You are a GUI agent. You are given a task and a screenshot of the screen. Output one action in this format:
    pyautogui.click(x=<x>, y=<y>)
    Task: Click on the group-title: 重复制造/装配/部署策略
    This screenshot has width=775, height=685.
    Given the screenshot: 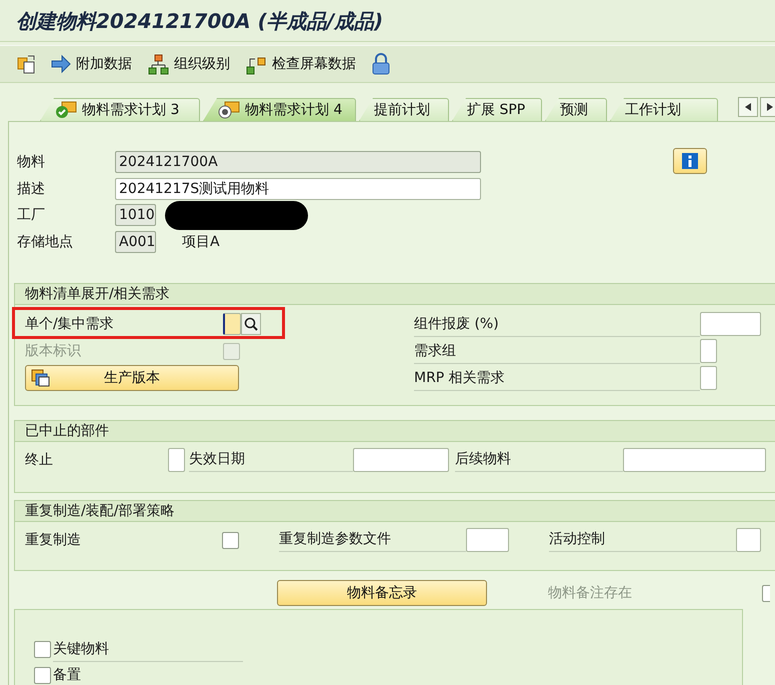 What is the action you would take?
    pyautogui.click(x=99, y=511)
    